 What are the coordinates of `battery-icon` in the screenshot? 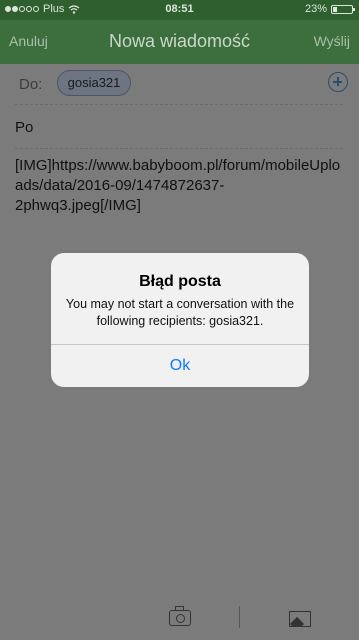 It's located at (343, 9).